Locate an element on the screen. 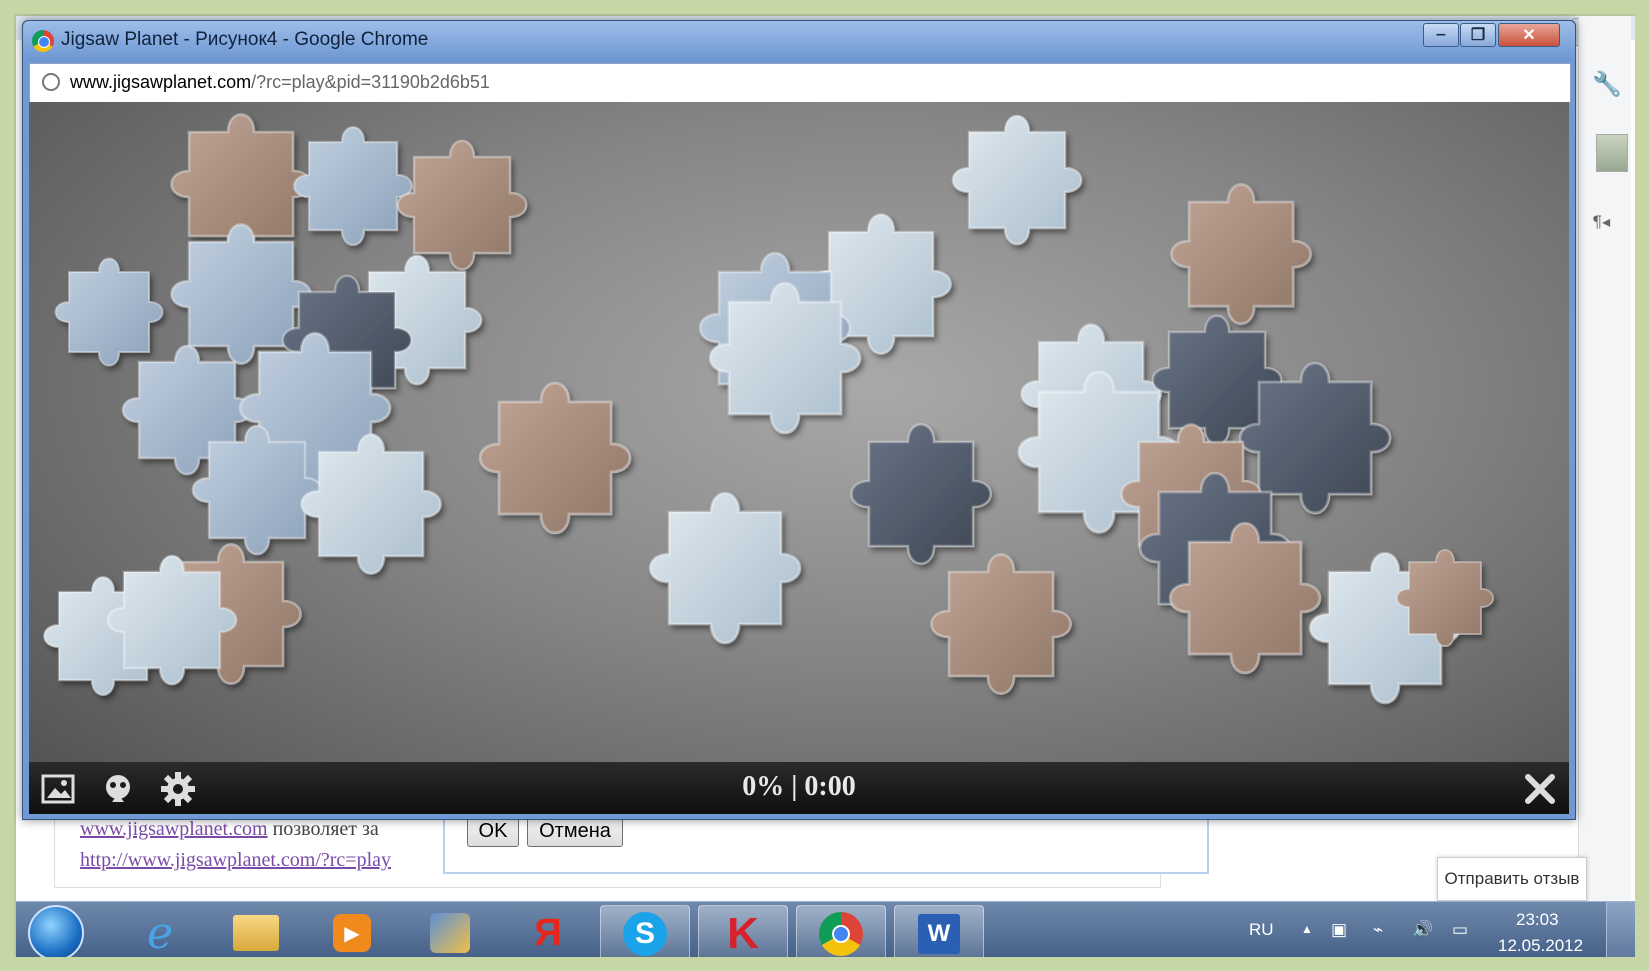 This screenshot has height=971, width=1649. globe-icon is located at coordinates (51, 82).